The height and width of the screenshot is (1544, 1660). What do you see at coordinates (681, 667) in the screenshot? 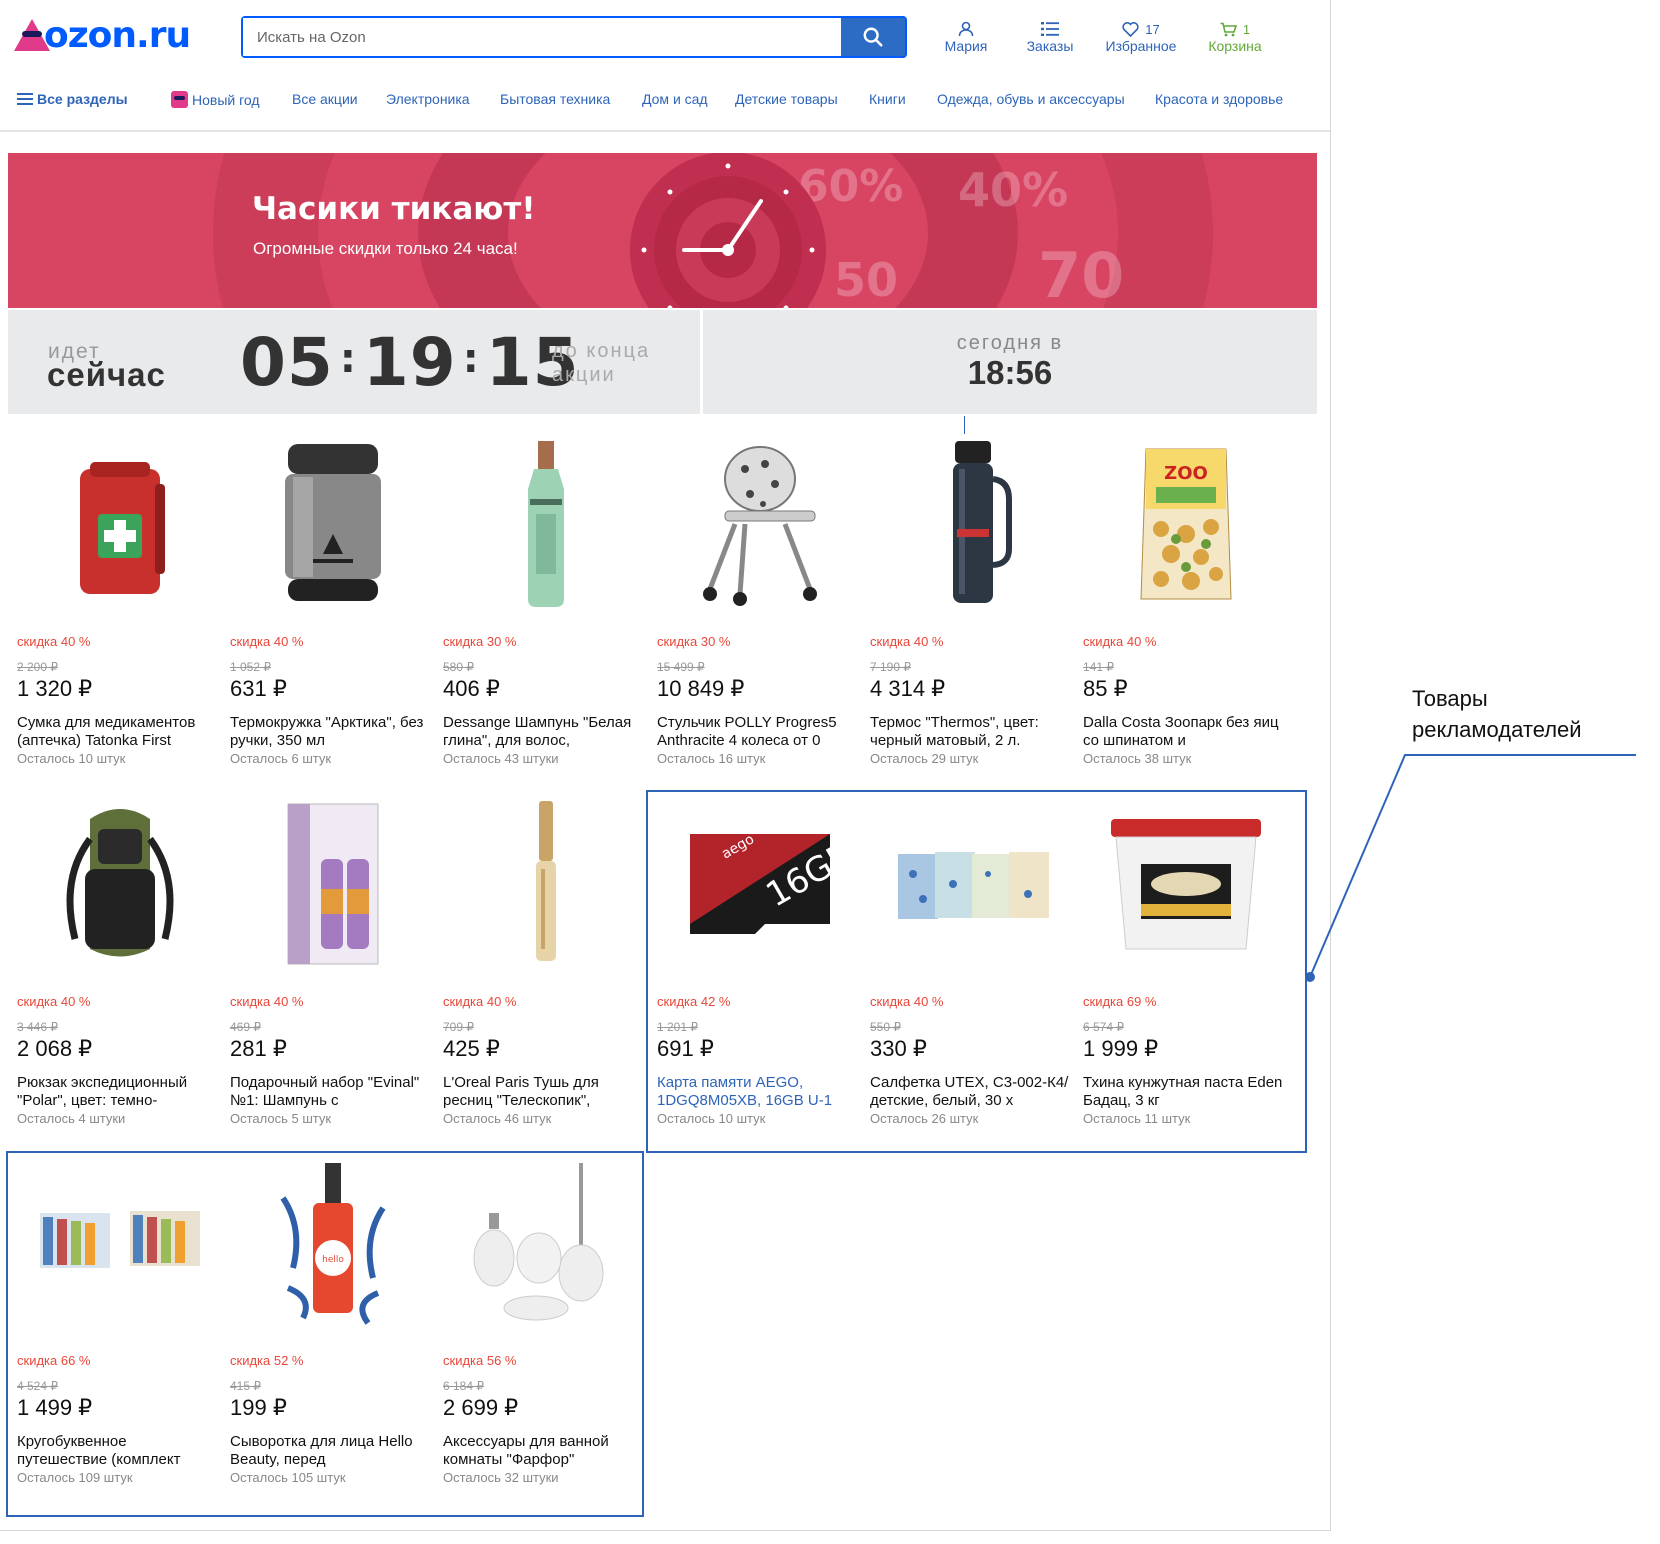
I see `old-price: 15 499 ₽` at bounding box center [681, 667].